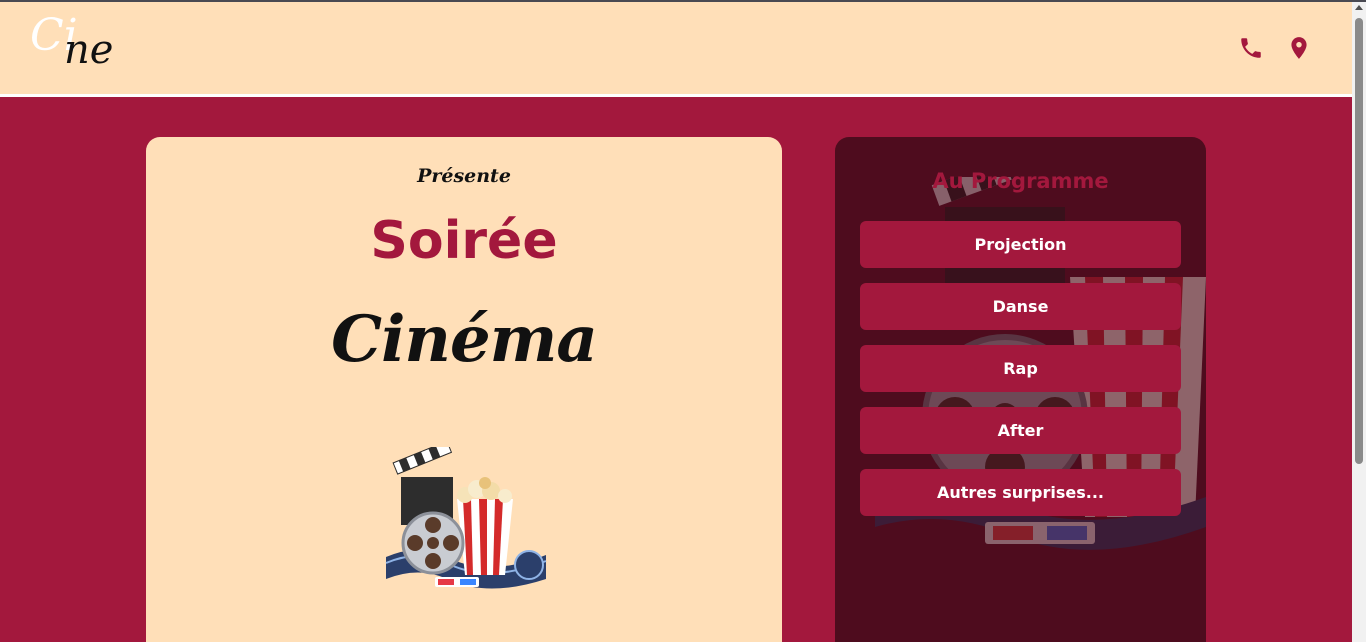 The image size is (1366, 642). What do you see at coordinates (464, 241) in the screenshot?
I see `event-title: Soirée` at bounding box center [464, 241].